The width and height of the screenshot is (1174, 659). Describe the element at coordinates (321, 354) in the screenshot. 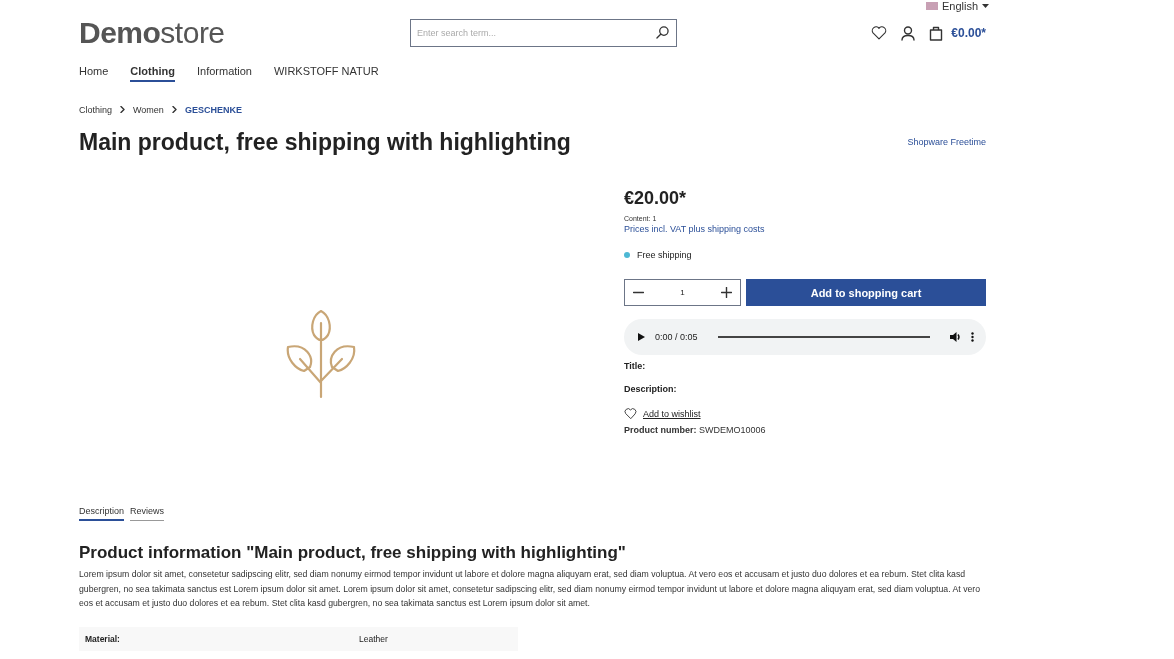

I see `plant-icon` at that location.